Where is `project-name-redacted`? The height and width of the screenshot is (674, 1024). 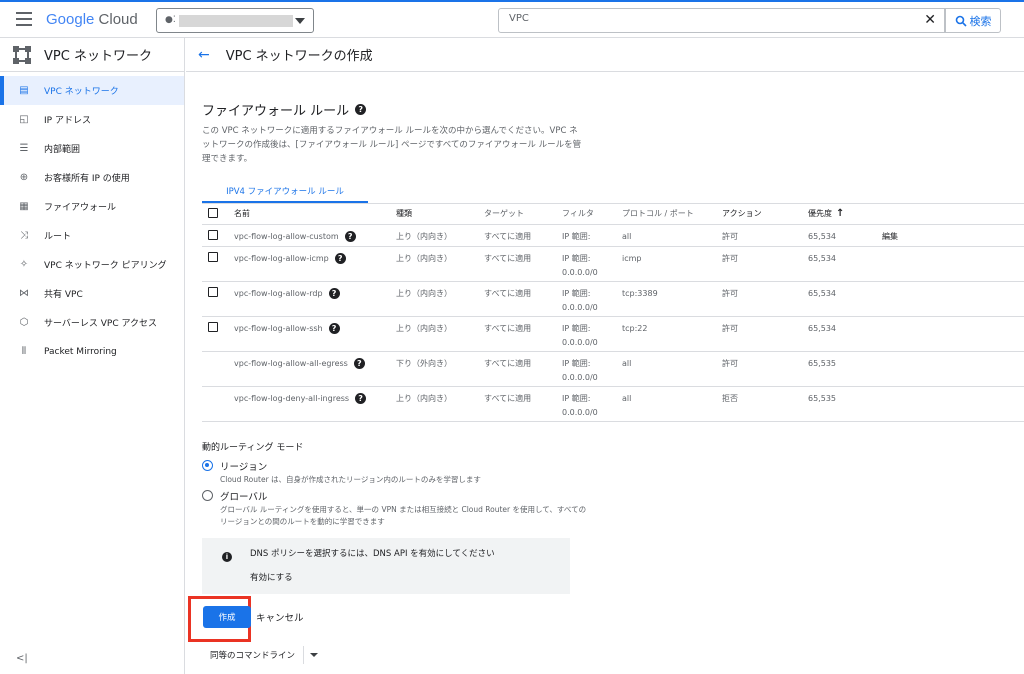
project-name-redacted is located at coordinates (236, 21).